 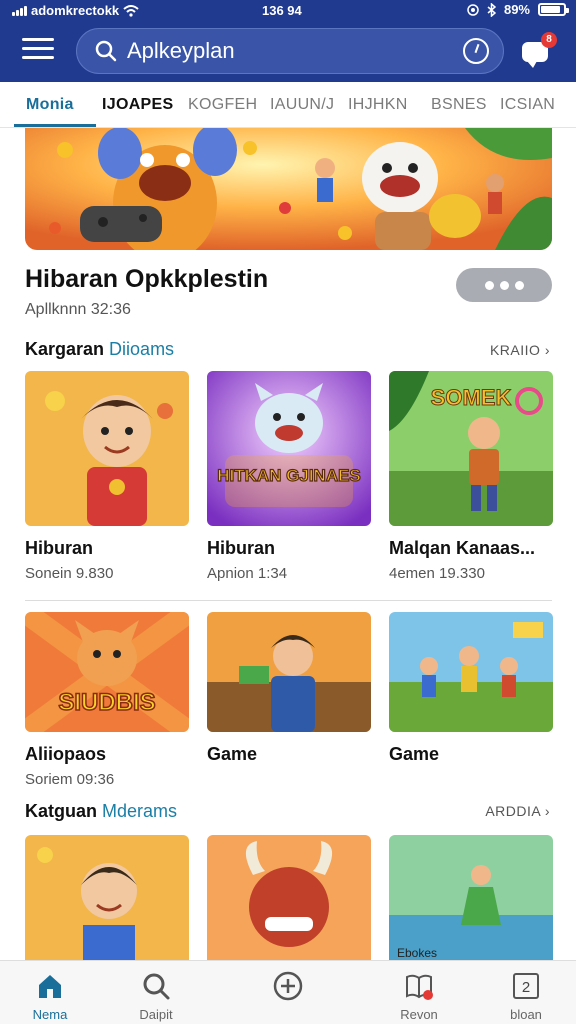 I want to click on nav-icon-number: 2, so click(x=526, y=987).